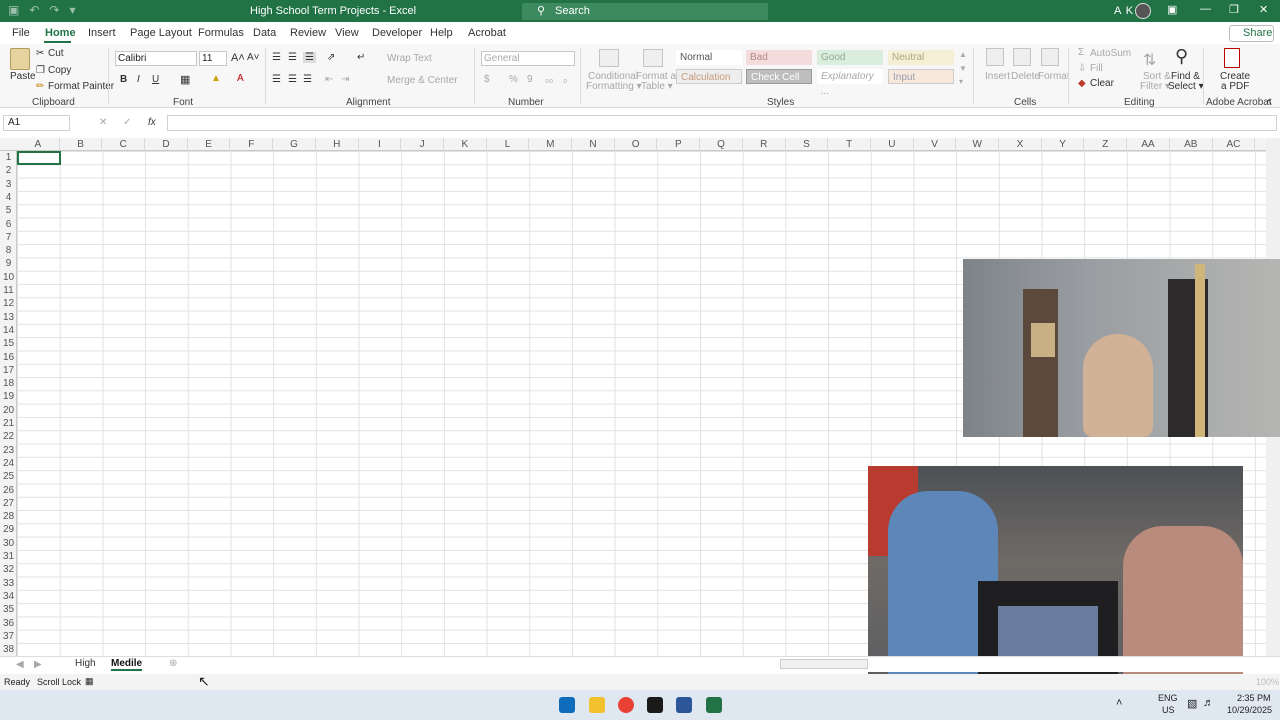 This screenshot has height=720, width=1280. Describe the element at coordinates (1050, 57) in the screenshot. I see `format-cells-icon` at that location.